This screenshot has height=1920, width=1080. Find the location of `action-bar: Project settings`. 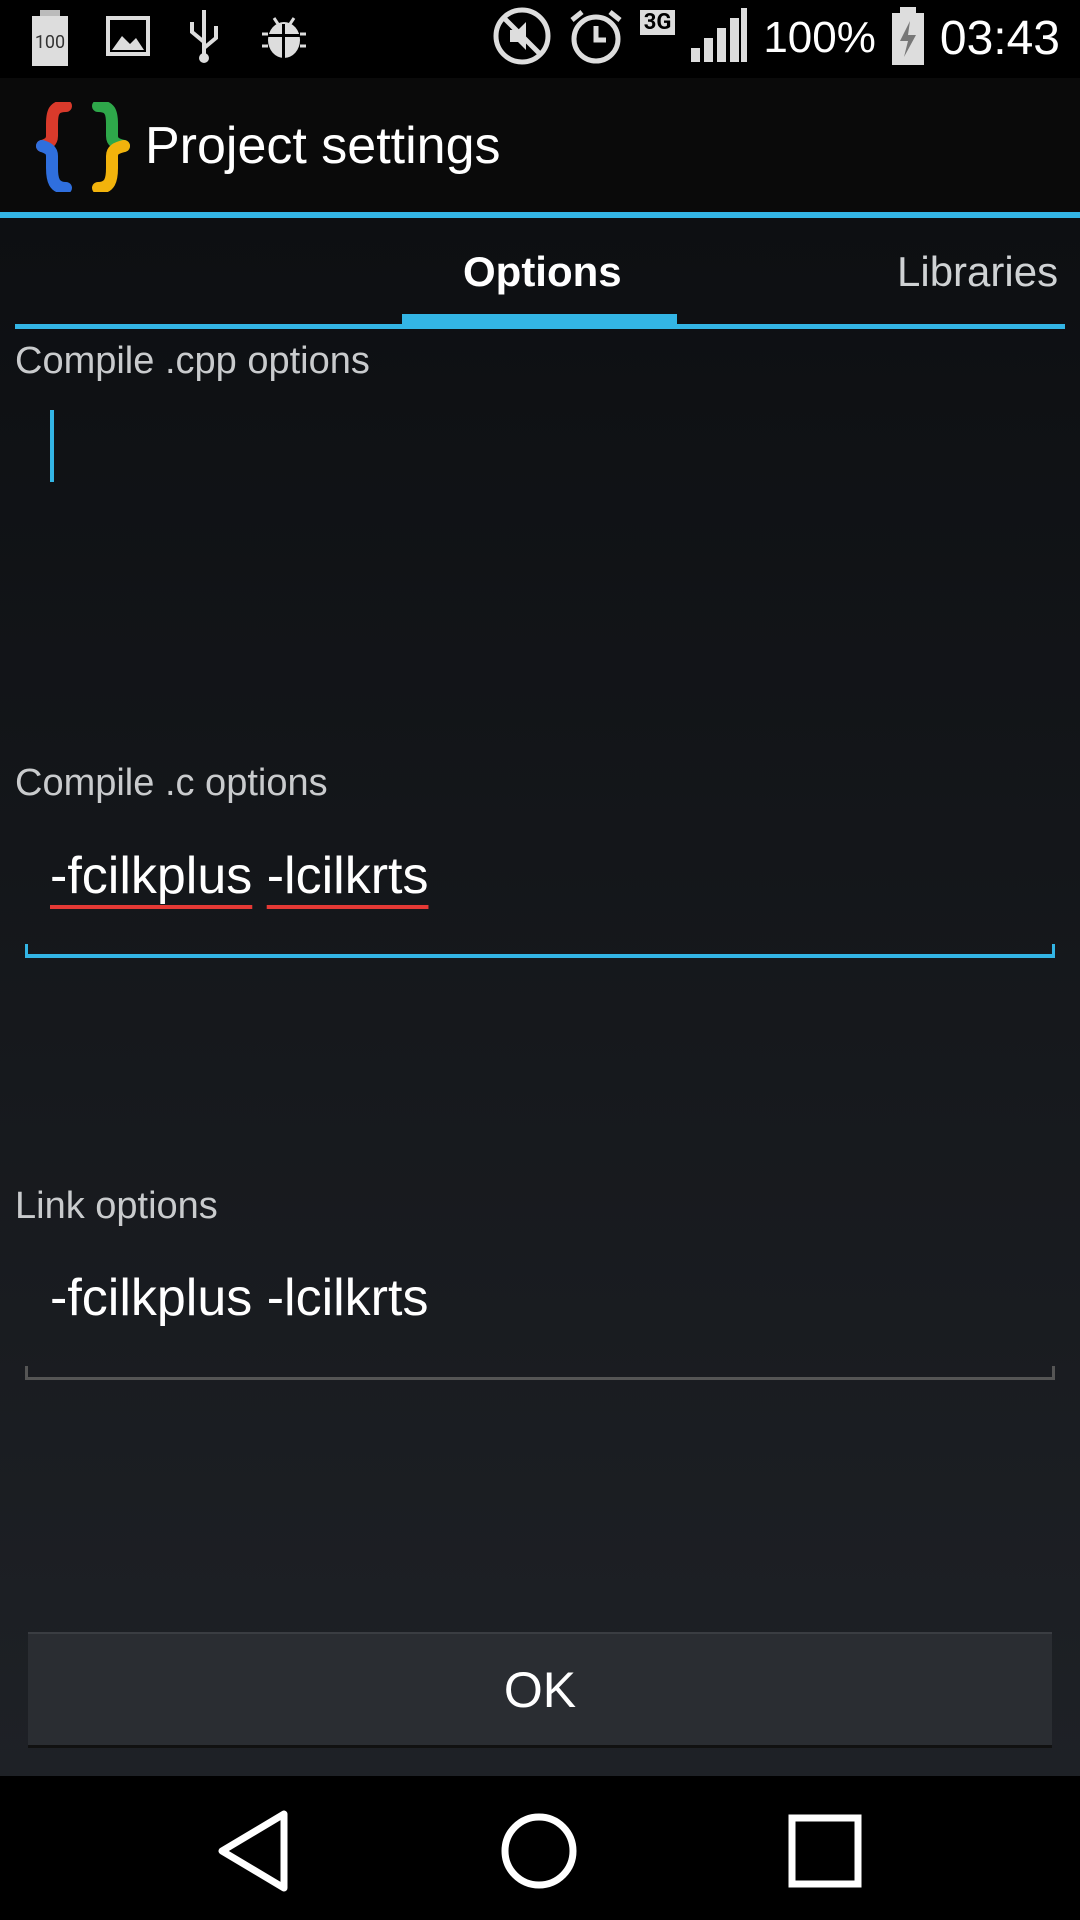

action-bar: Project settings is located at coordinates (540, 145).